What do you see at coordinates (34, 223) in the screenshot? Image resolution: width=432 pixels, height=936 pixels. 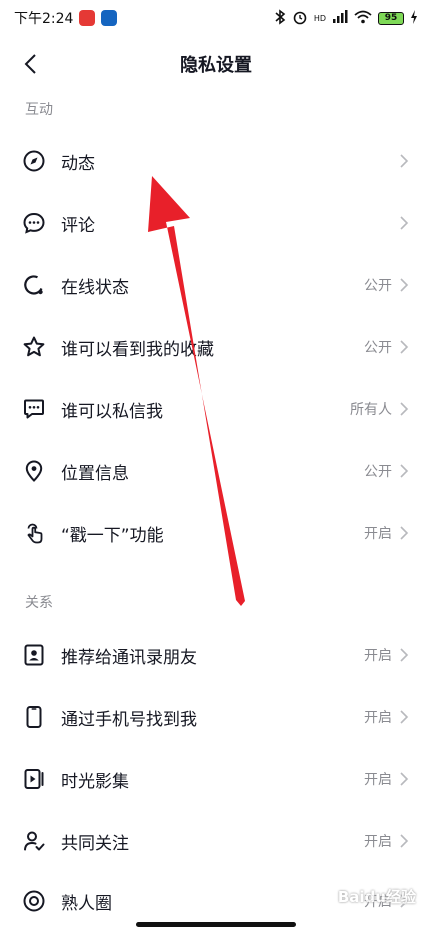 I see `chat-bubble-icon` at bounding box center [34, 223].